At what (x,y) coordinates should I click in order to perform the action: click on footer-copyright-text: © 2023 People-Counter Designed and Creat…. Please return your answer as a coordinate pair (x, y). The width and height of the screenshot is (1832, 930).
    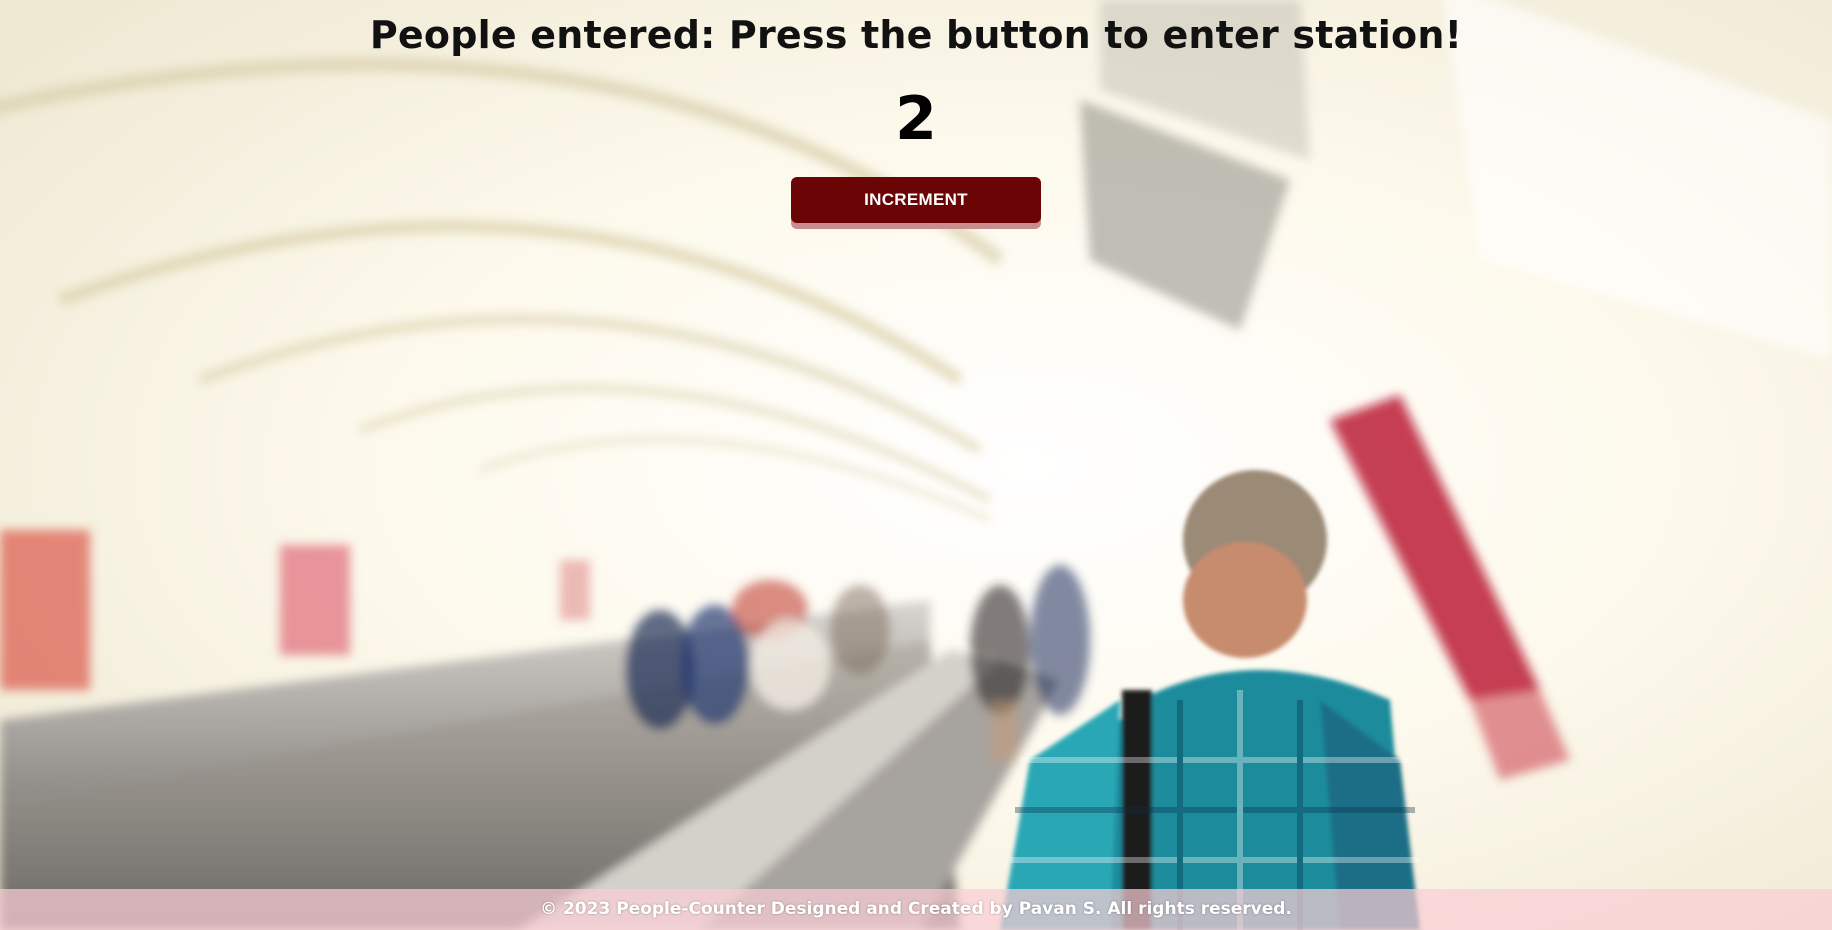
    Looking at the image, I should click on (916, 909).